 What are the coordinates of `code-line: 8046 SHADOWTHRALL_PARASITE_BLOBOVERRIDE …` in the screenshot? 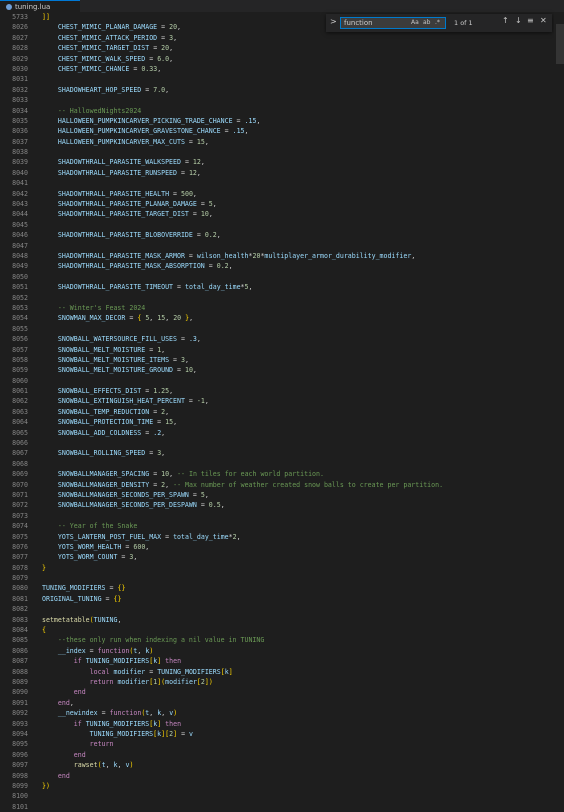 It's located at (282, 235).